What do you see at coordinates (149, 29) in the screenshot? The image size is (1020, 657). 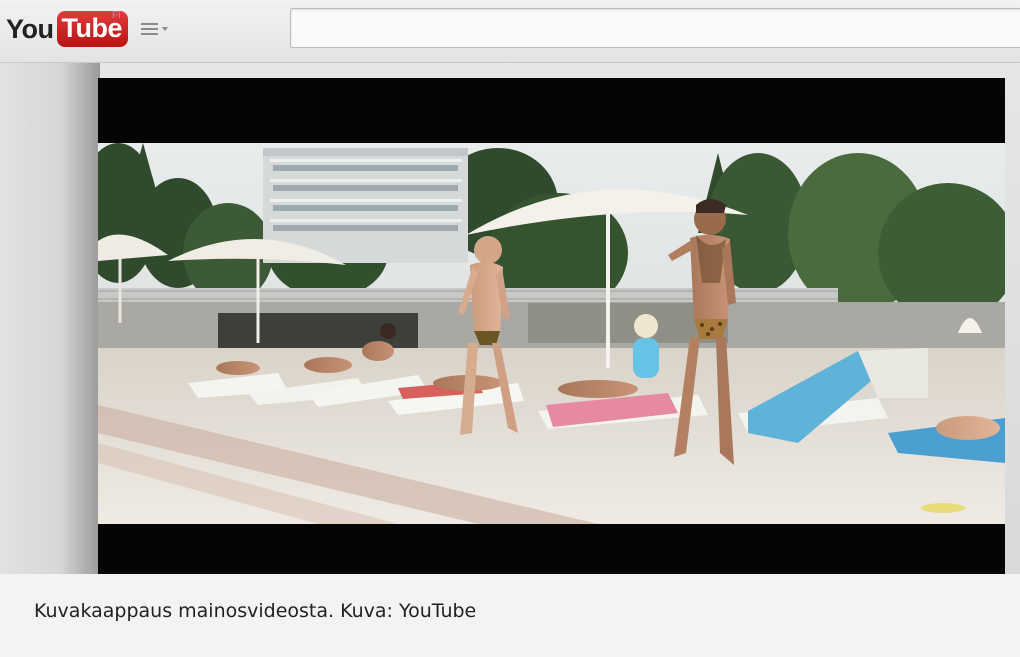 I see `hamburger-icon` at bounding box center [149, 29].